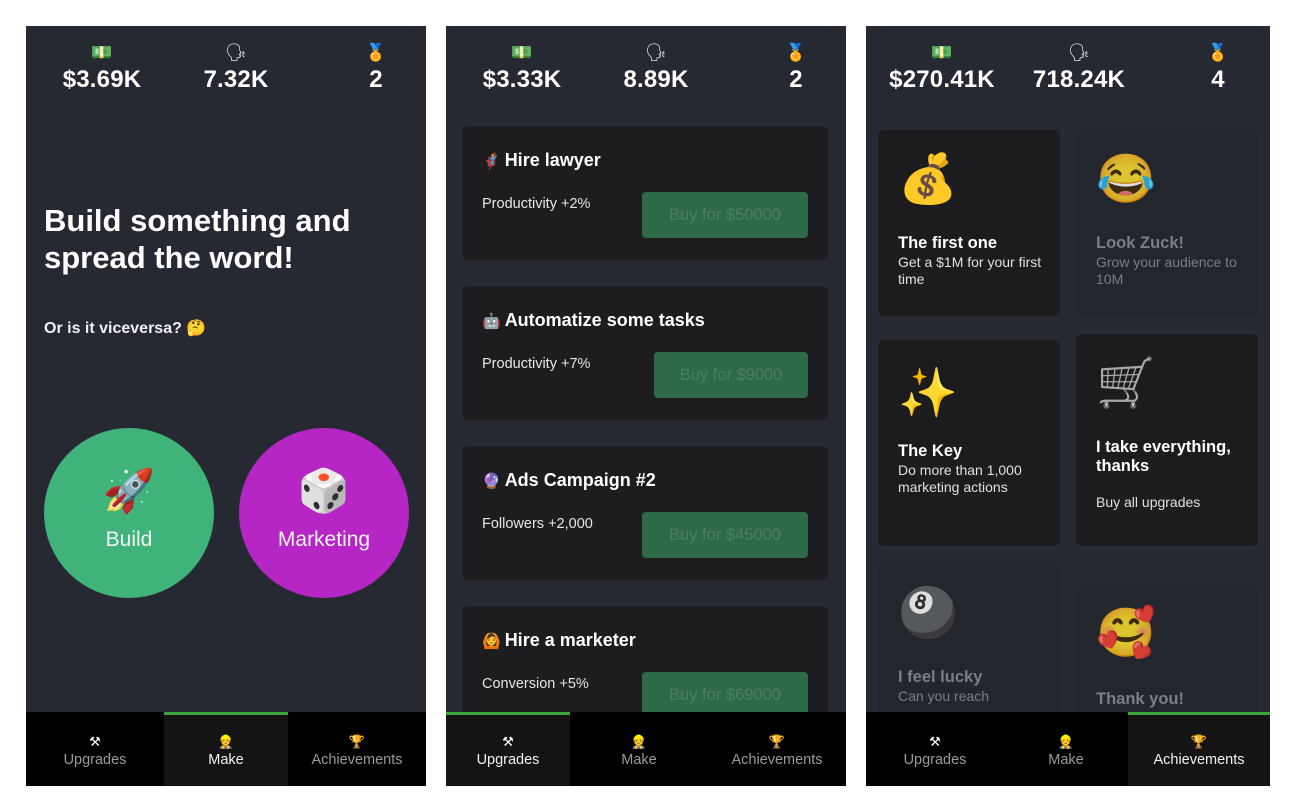 The image size is (1302, 812). What do you see at coordinates (129, 539) in the screenshot?
I see `build-label: Build` at bounding box center [129, 539].